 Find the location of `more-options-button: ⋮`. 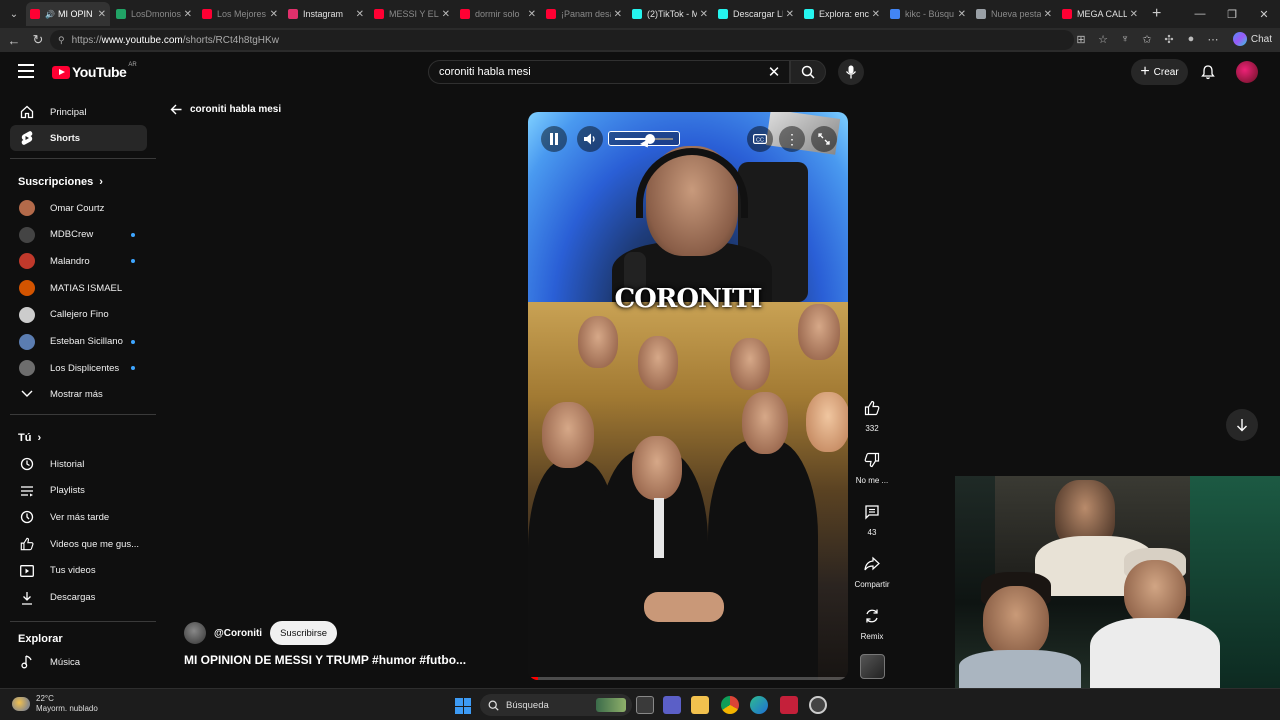

more-options-button: ⋮ is located at coordinates (792, 139).